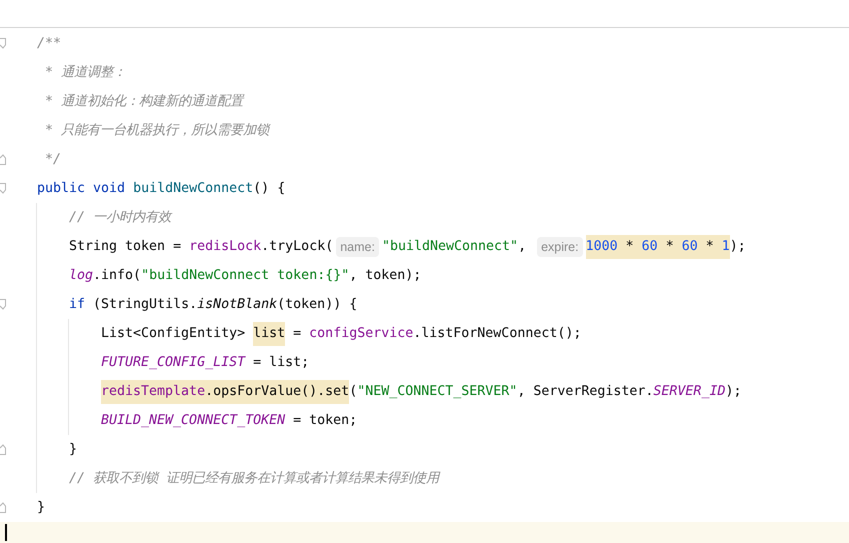 The width and height of the screenshot is (849, 543). What do you see at coordinates (120, 217) in the screenshot?
I see `code-text: // 一小时内有效` at bounding box center [120, 217].